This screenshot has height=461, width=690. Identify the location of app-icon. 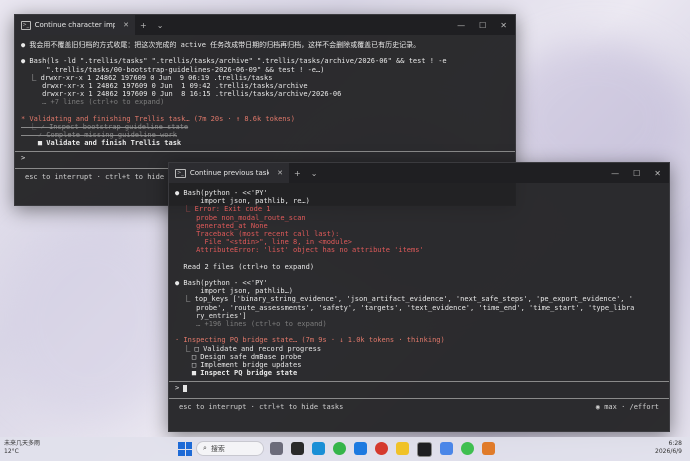
(297, 448).